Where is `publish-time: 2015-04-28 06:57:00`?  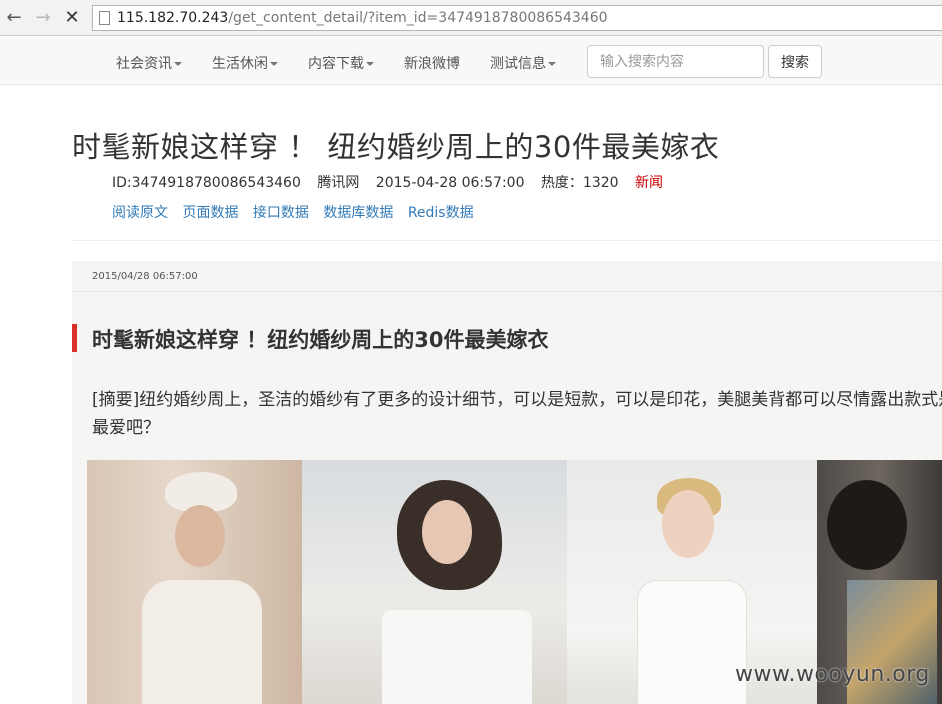 publish-time: 2015-04-28 06:57:00 is located at coordinates (450, 183).